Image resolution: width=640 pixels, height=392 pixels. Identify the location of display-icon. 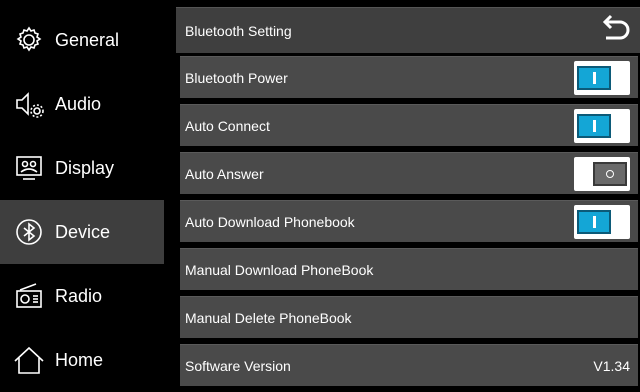
(29, 168).